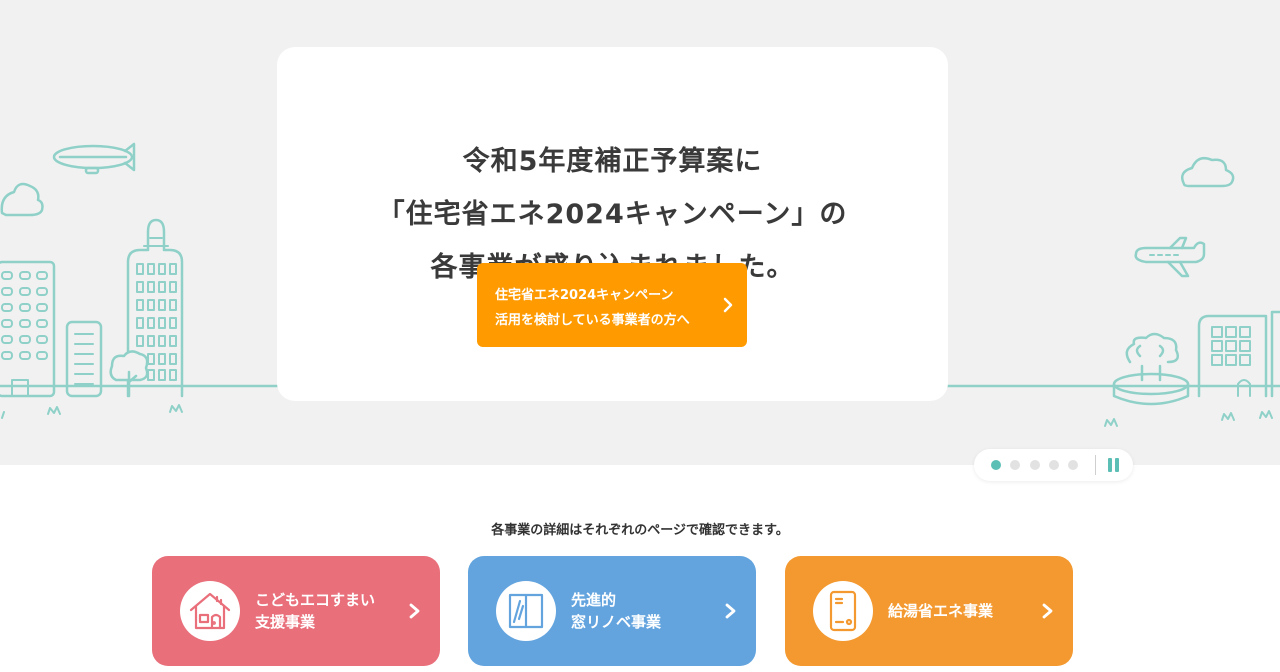 Image resolution: width=1280 pixels, height=672 pixels. Describe the element at coordinates (210, 611) in the screenshot. I see `house-icon` at that location.